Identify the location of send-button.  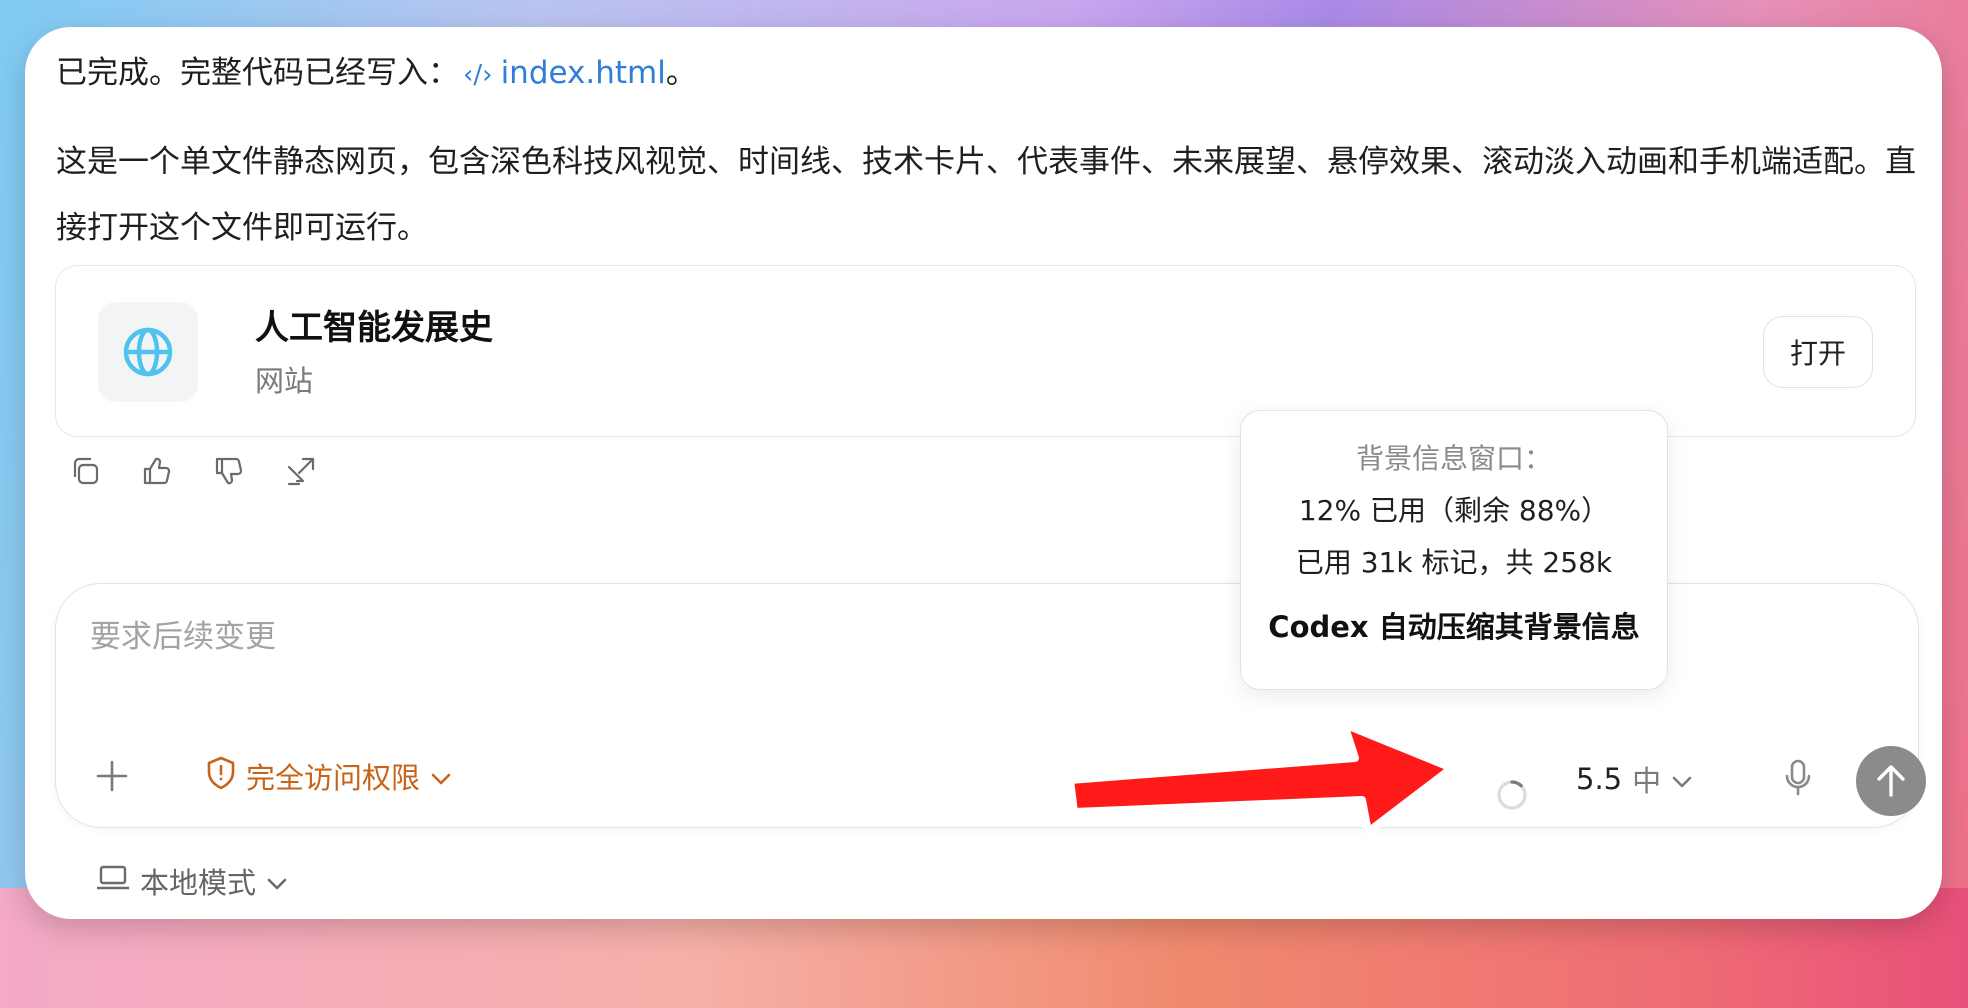
(1891, 781).